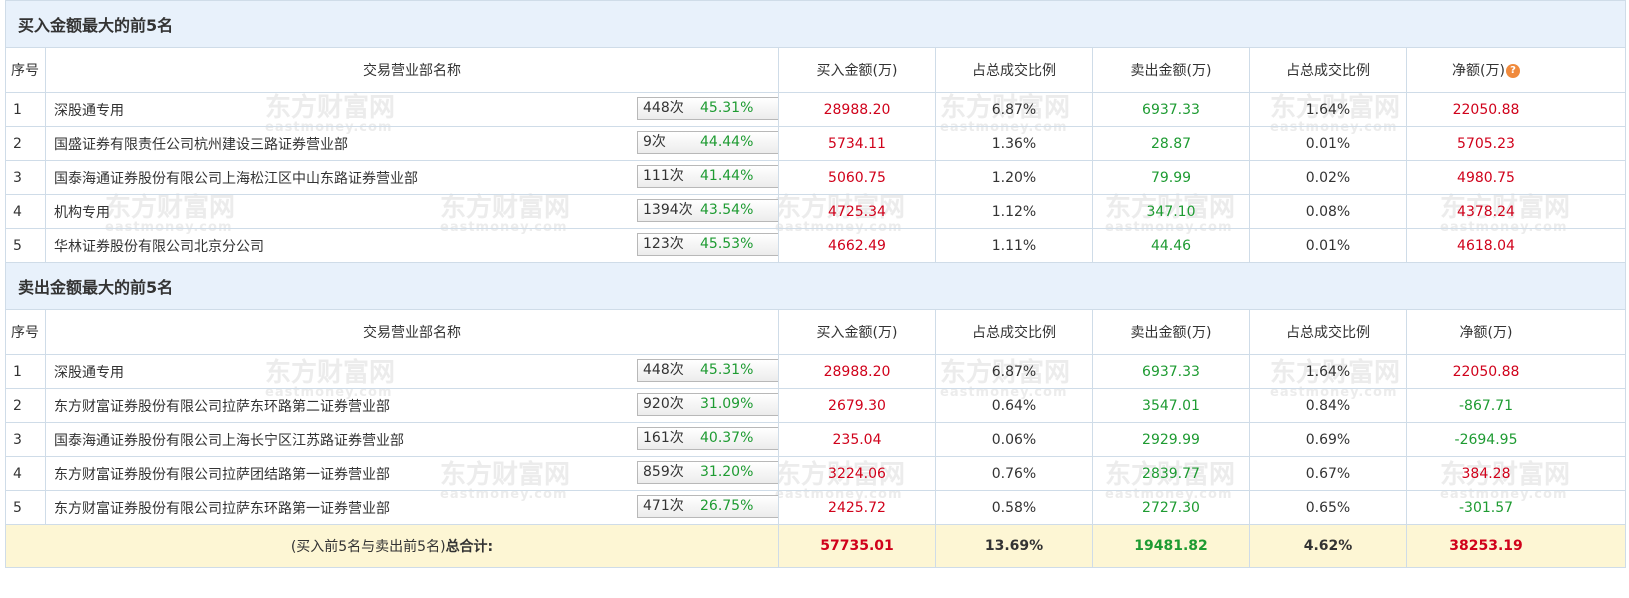  Describe the element at coordinates (1516, 546) in the screenshot. I see `total-net: 38253.19` at that location.